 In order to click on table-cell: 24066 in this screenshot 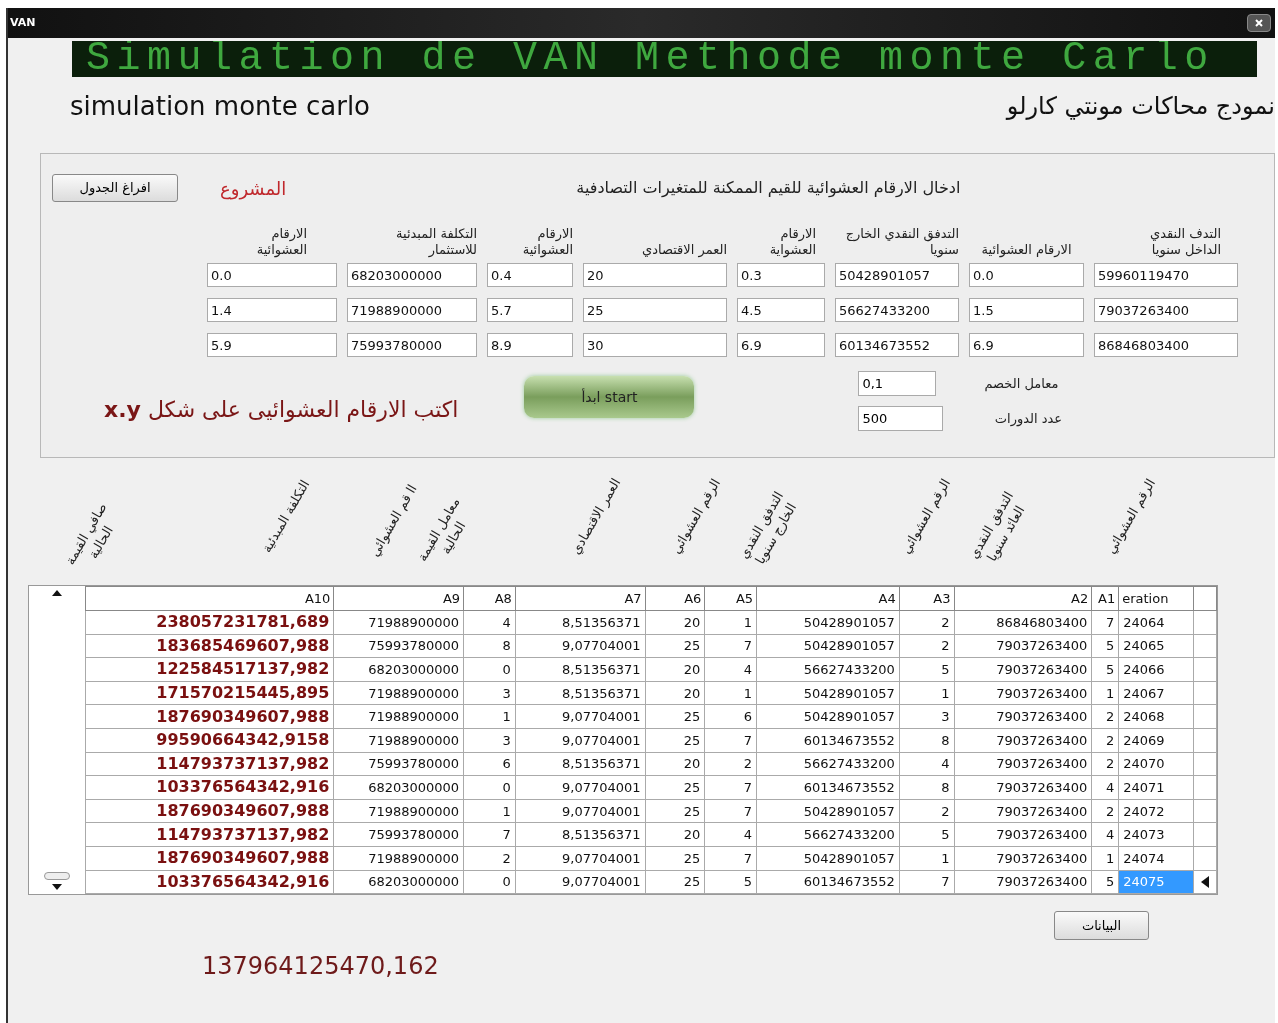, I will do `click(1156, 669)`.